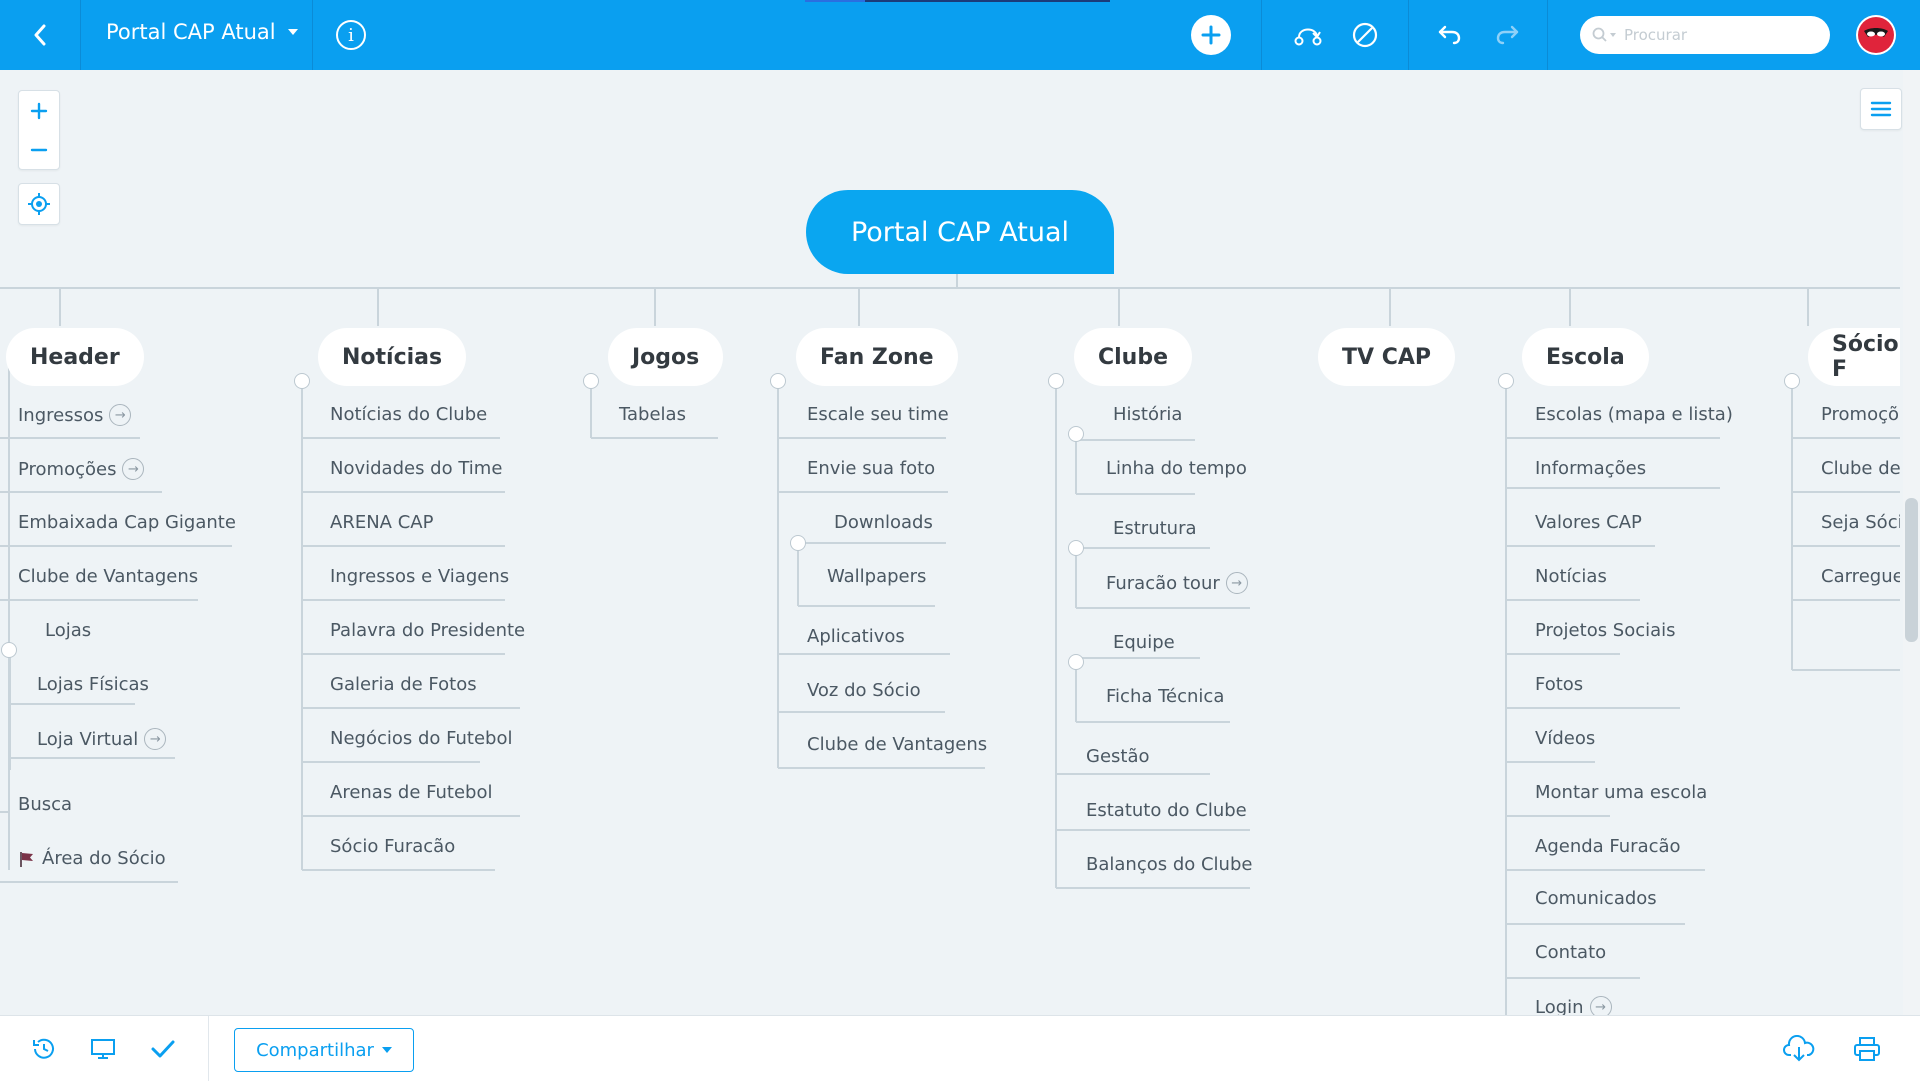  What do you see at coordinates (1155, 528) in the screenshot?
I see `topic-estrutura: Estrutura` at bounding box center [1155, 528].